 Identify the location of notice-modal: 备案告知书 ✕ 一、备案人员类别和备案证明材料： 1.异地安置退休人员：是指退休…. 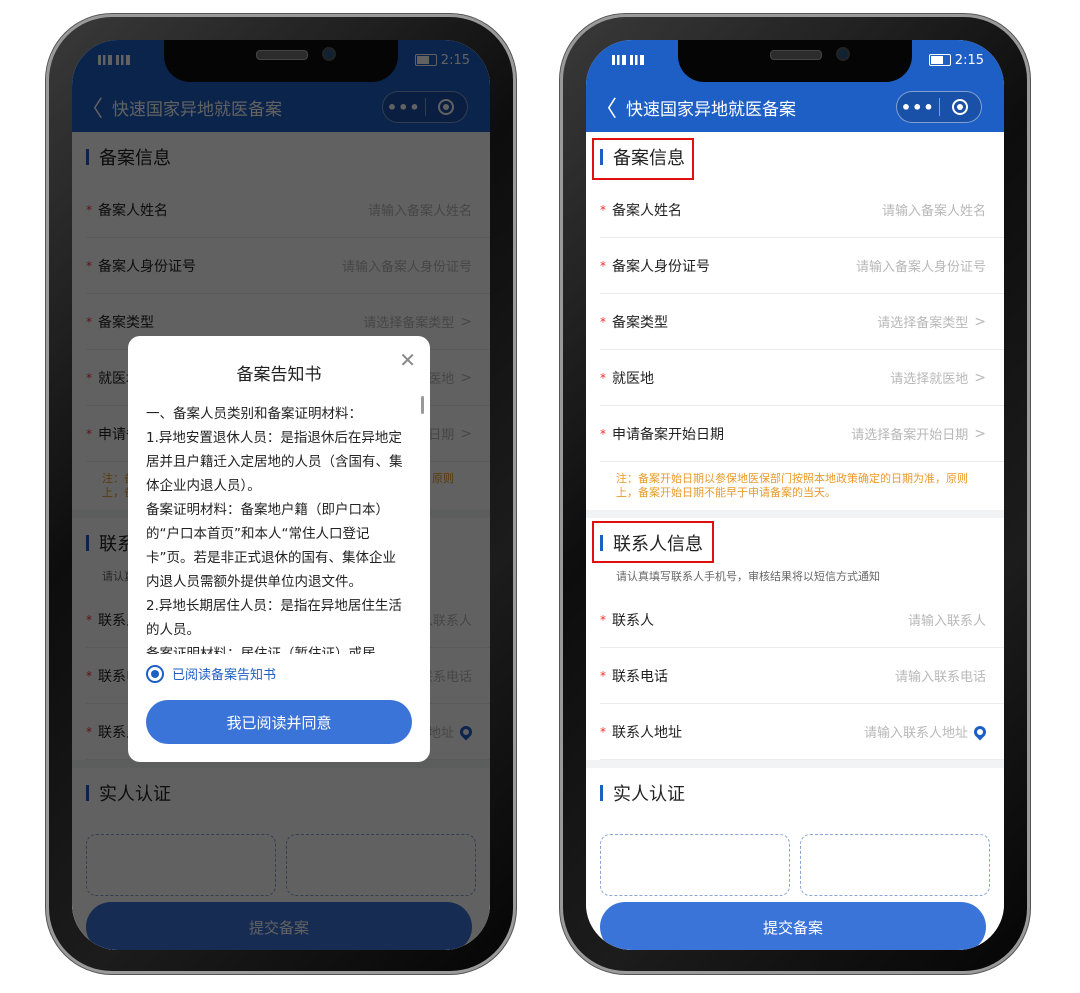
(279, 549).